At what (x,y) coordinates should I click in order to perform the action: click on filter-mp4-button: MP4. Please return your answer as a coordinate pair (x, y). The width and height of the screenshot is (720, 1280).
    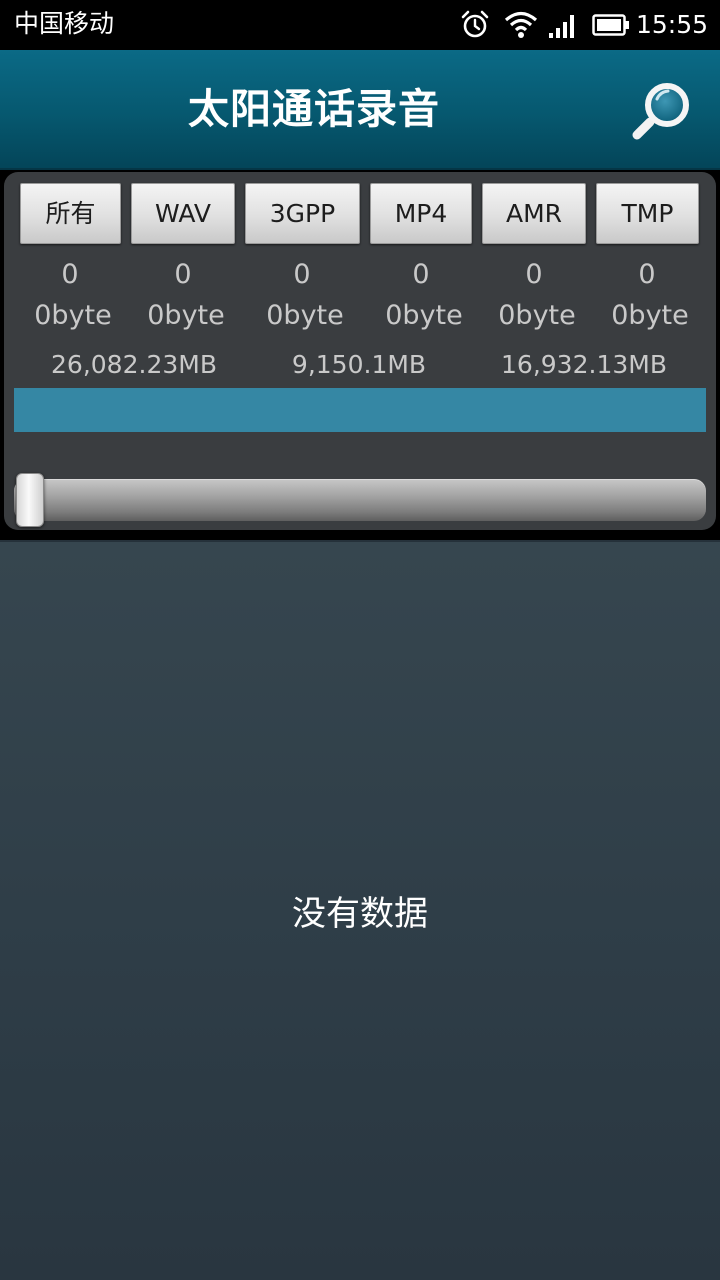
    Looking at the image, I should click on (421, 213).